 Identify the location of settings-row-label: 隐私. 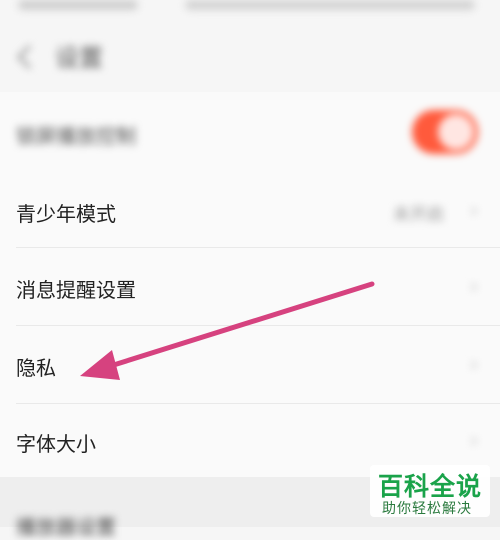
(36, 368).